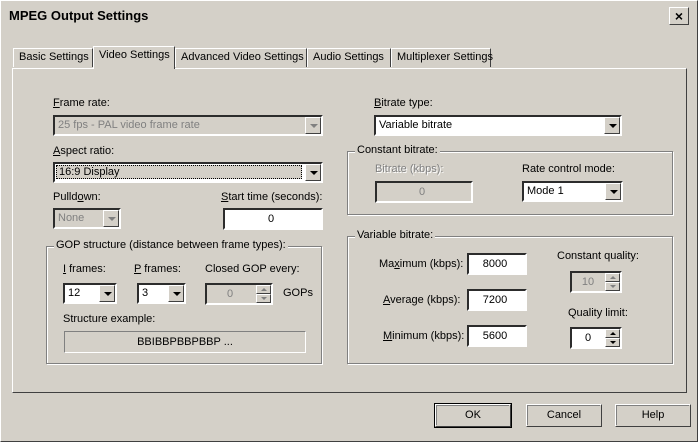 This screenshot has height=442, width=698. What do you see at coordinates (188, 172) in the screenshot?
I see `aspect-ratio-select: 16:9 Display` at bounding box center [188, 172].